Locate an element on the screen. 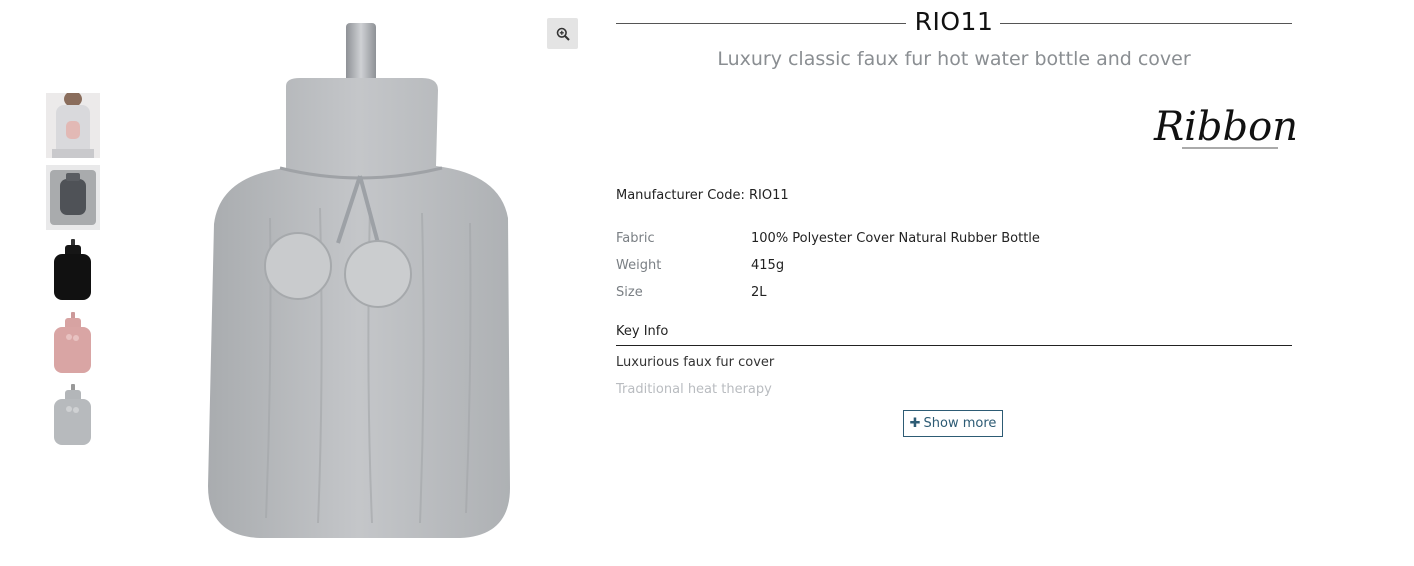 This screenshot has width=1414, height=566. key-info-item: Traditional heat therapy is located at coordinates (694, 389).